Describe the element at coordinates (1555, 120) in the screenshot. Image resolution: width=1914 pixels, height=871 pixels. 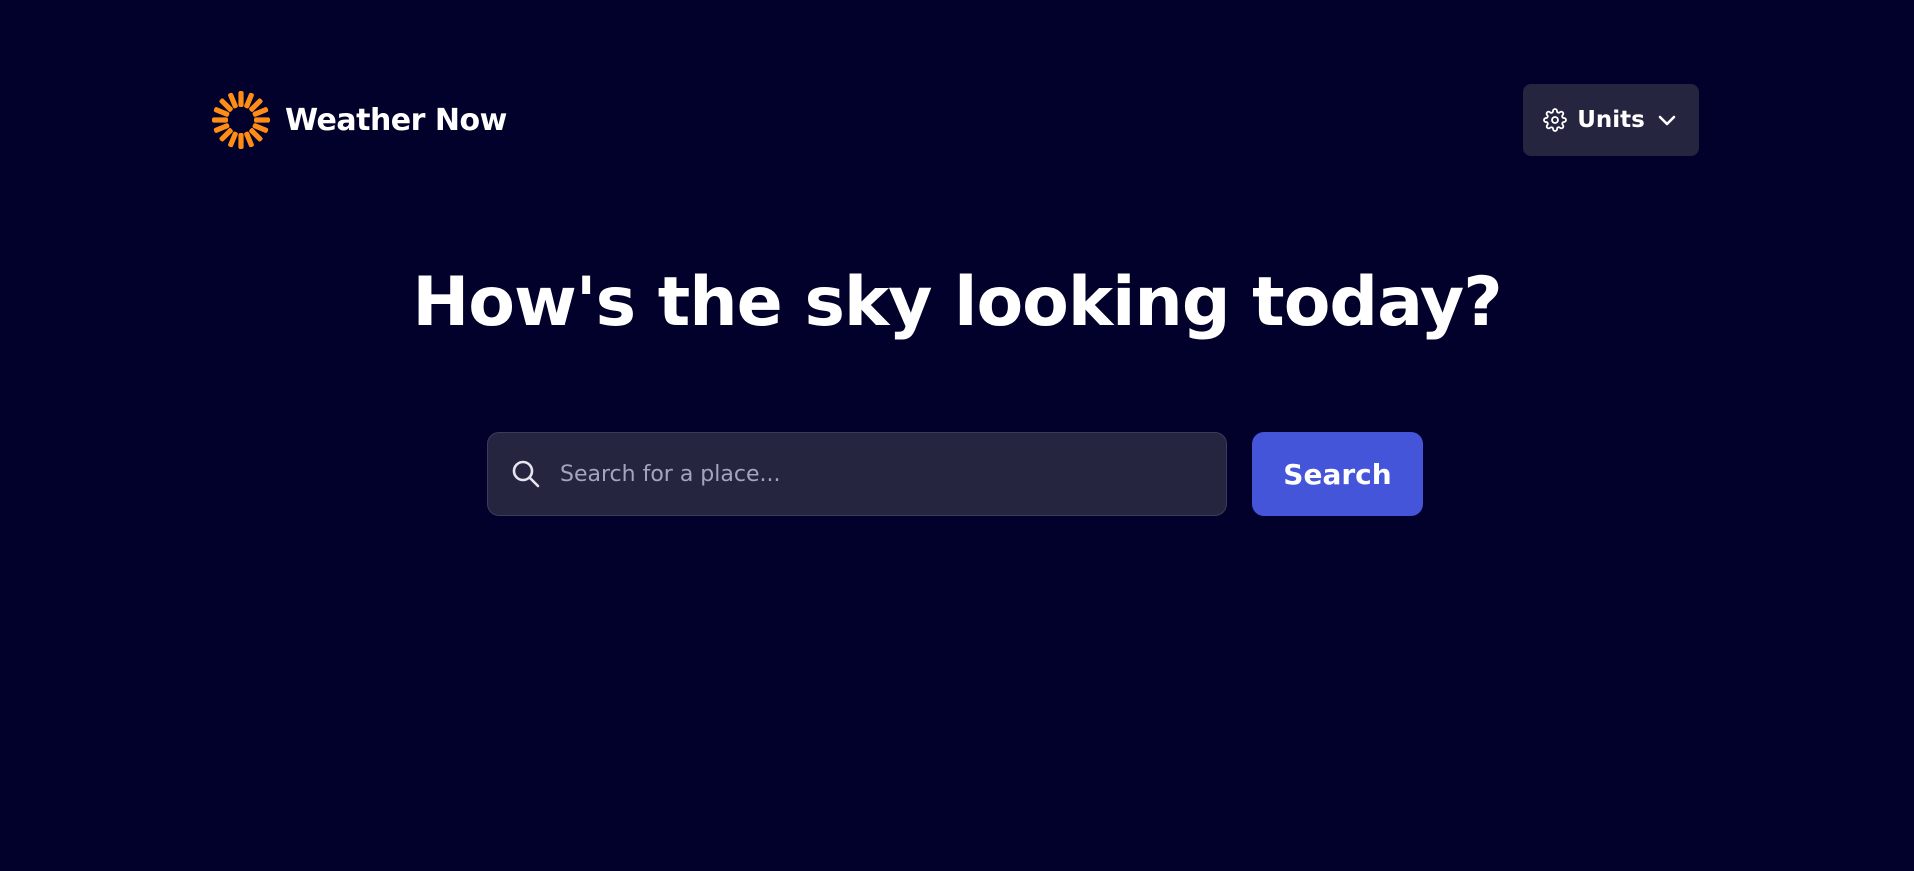
I see `gear-icon` at that location.